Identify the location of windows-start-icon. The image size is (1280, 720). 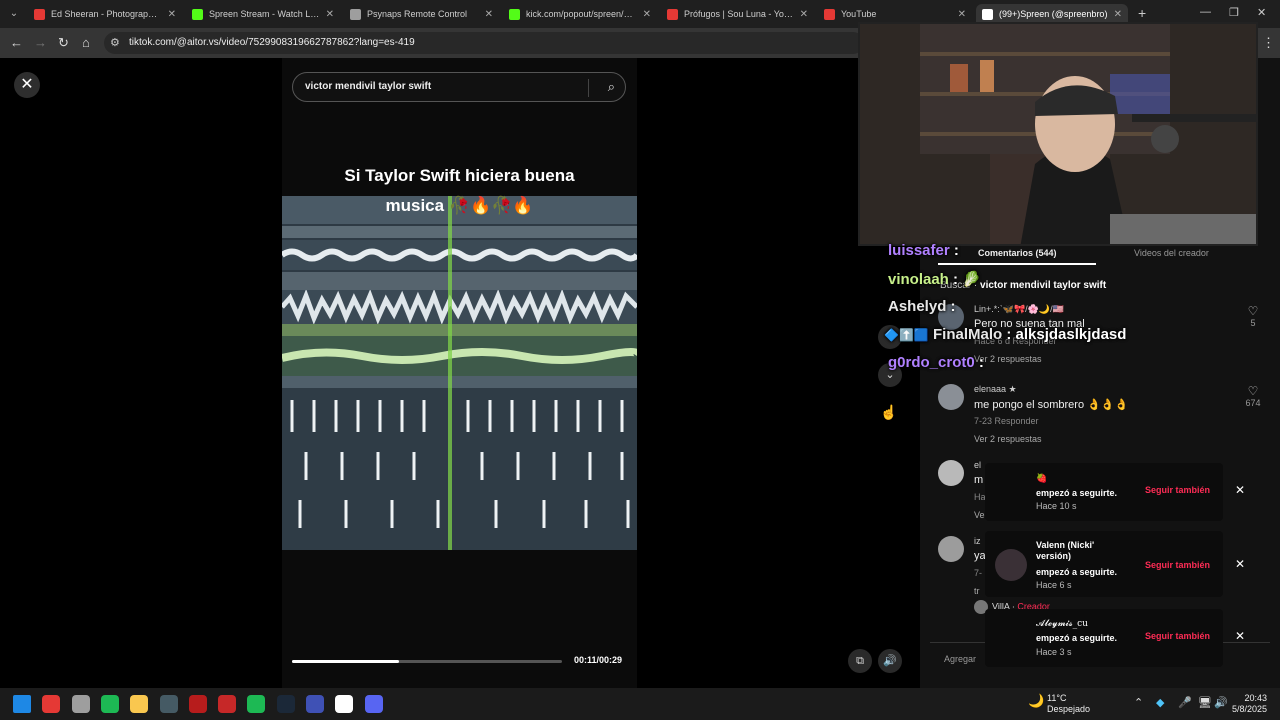
(22, 704).